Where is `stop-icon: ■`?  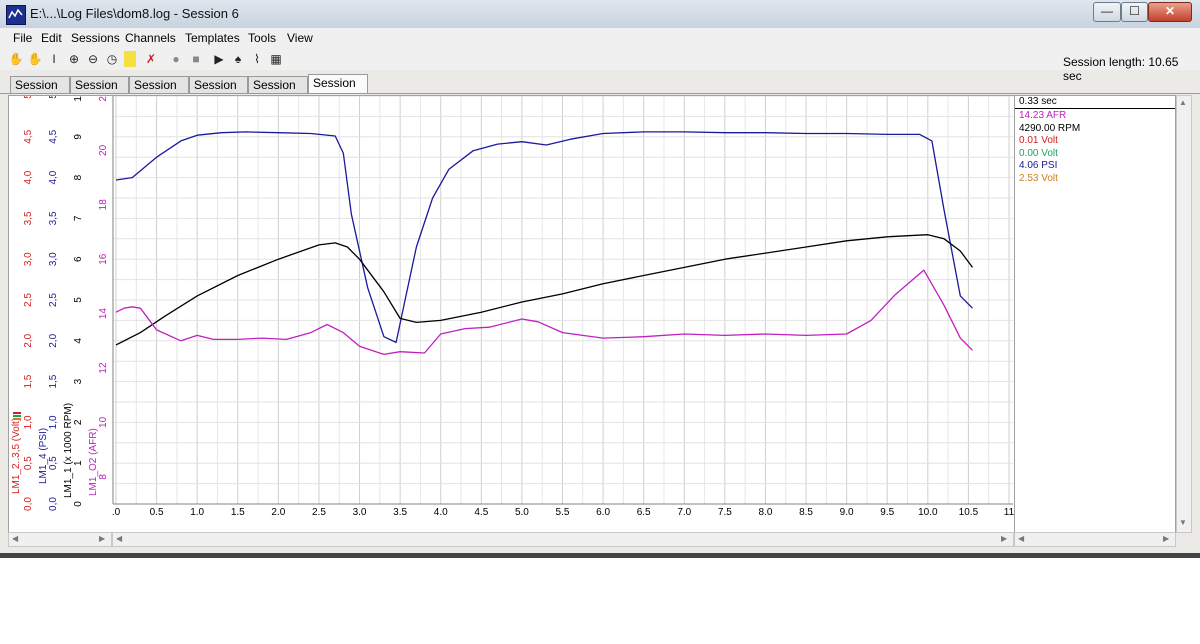 stop-icon: ■ is located at coordinates (196, 59).